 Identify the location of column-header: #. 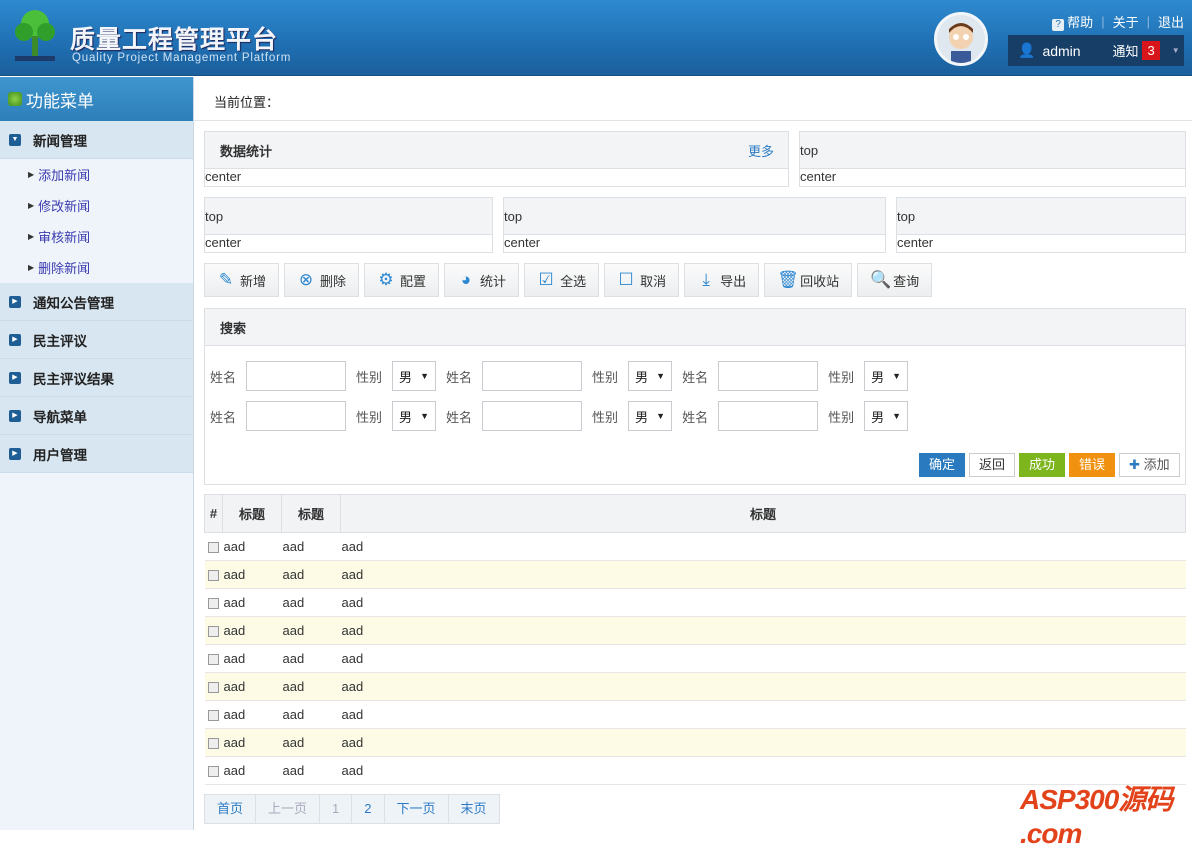
(213, 513).